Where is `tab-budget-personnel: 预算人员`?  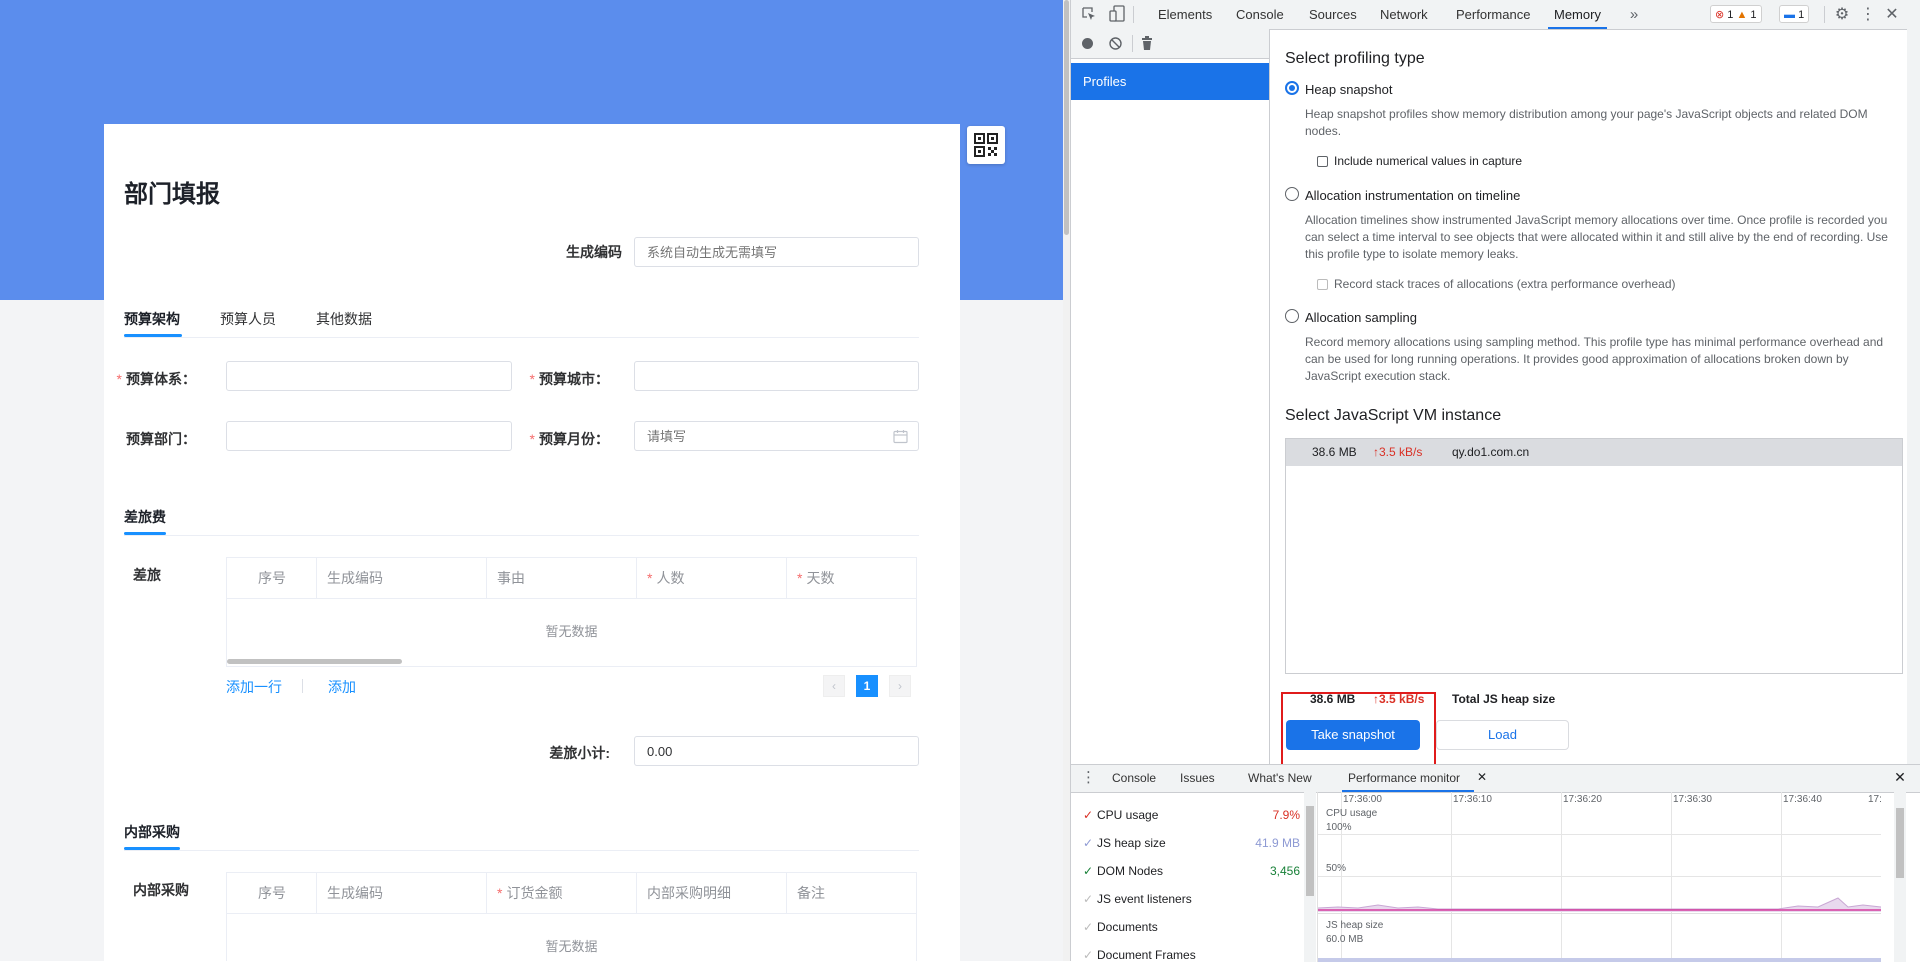
tab-budget-personnel: 预算人员 is located at coordinates (248, 319).